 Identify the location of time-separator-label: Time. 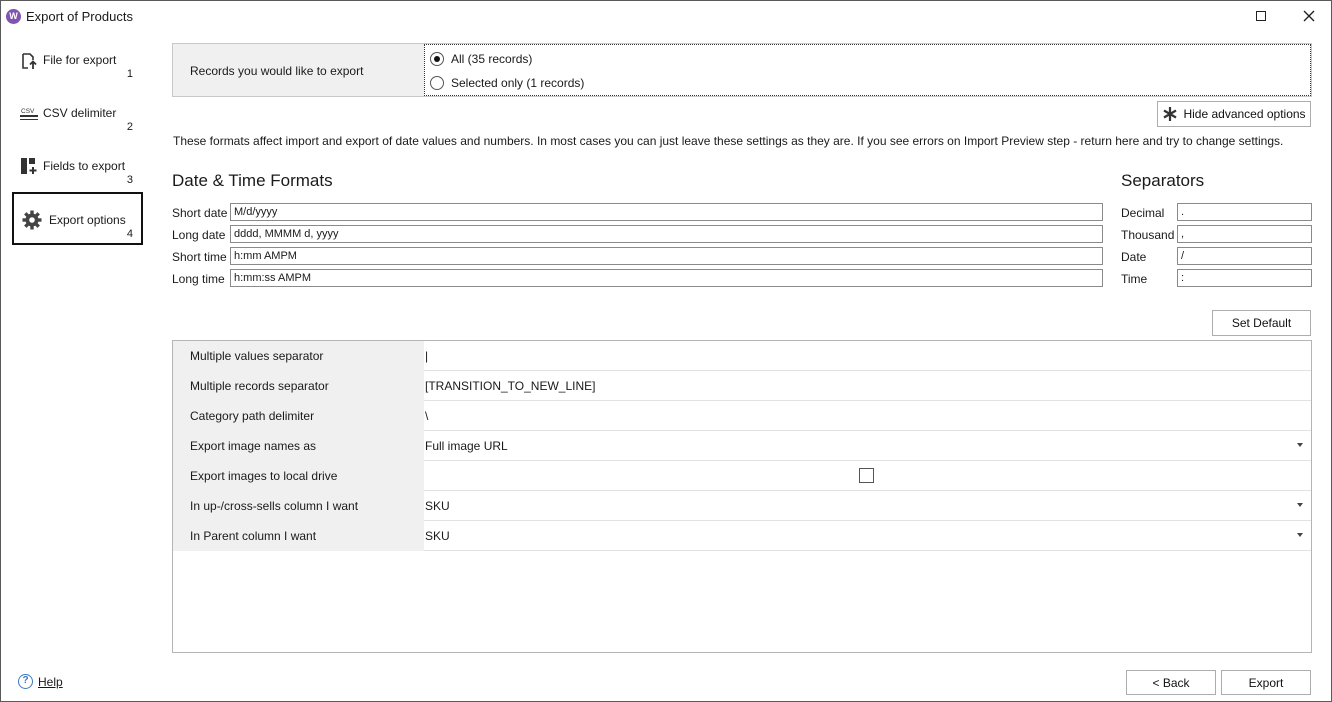
(1134, 279).